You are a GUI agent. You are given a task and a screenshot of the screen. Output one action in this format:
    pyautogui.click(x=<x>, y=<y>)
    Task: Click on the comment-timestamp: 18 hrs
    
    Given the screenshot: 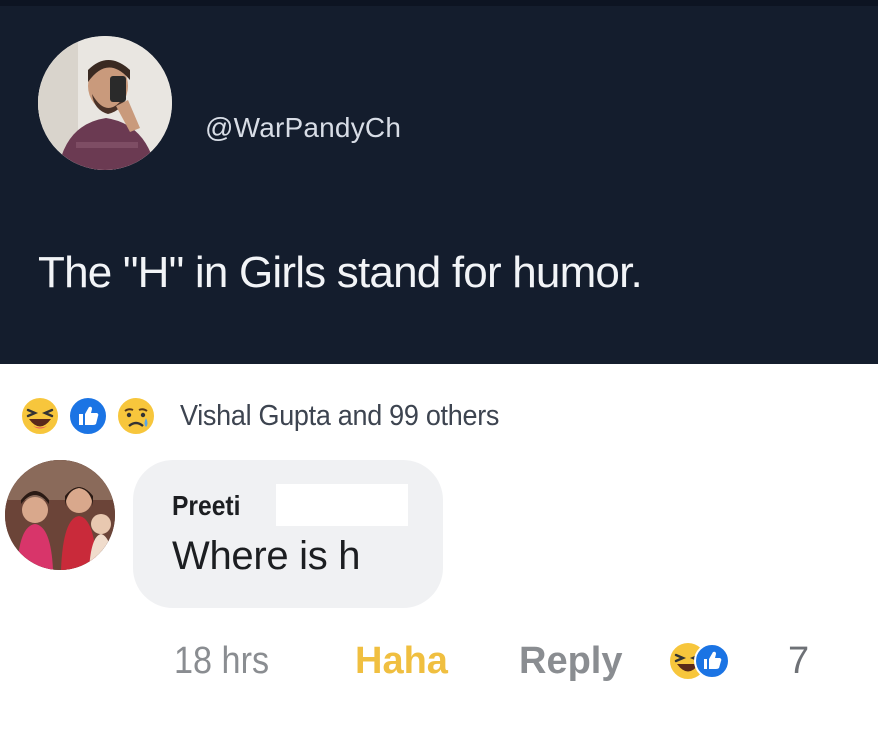 What is the action you would take?
    pyautogui.click(x=221, y=661)
    